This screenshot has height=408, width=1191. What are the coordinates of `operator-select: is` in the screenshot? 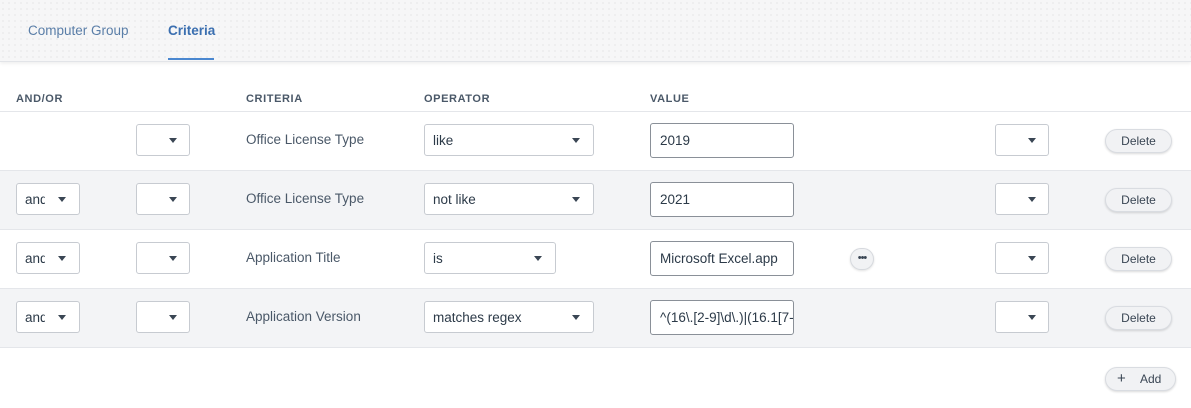 It's located at (490, 258).